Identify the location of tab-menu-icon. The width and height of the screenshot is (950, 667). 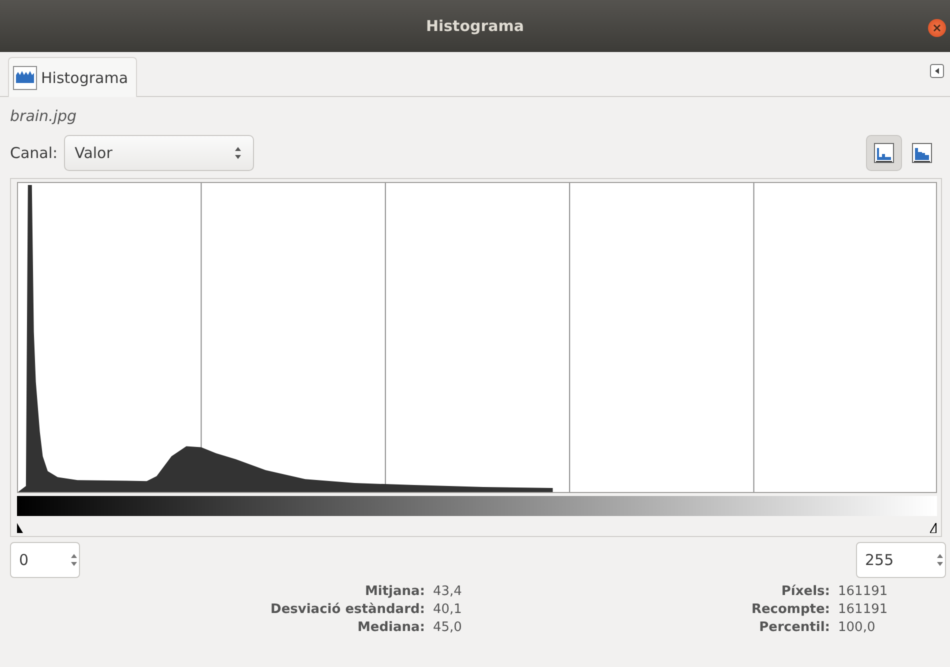
(937, 71).